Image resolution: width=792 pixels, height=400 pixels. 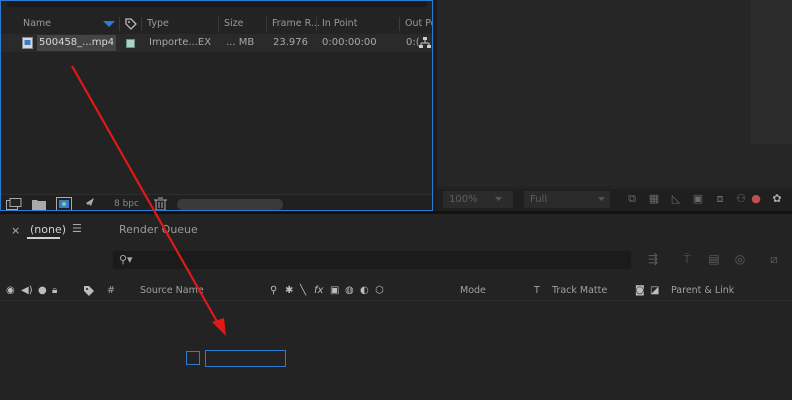 What do you see at coordinates (245, 358) in the screenshot?
I see `drop-target-large` at bounding box center [245, 358].